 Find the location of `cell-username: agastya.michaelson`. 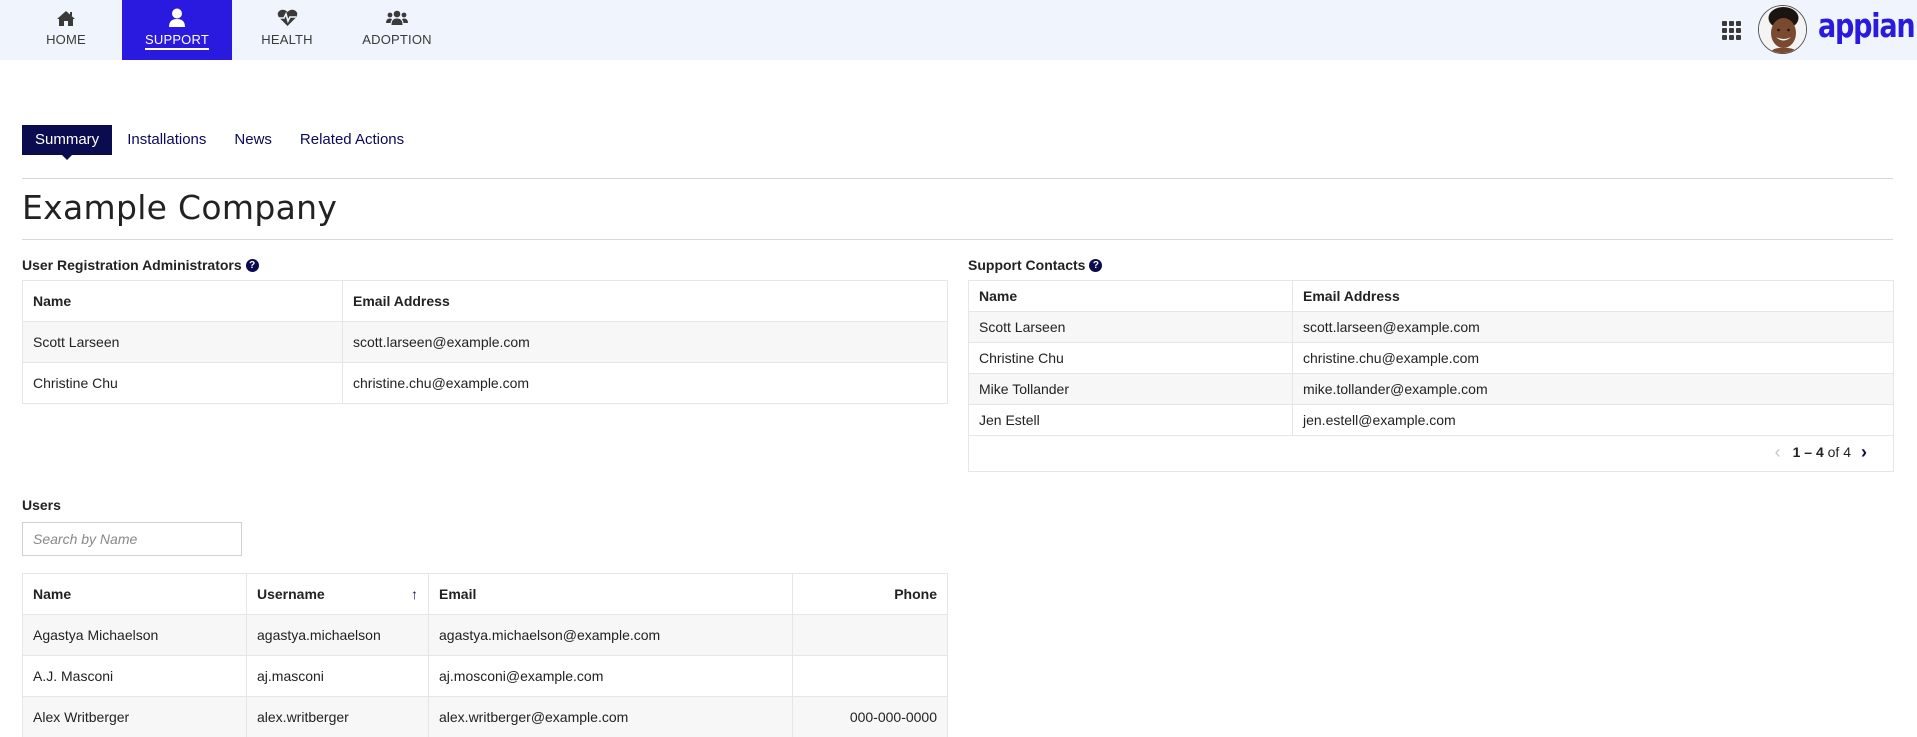

cell-username: agastya.michaelson is located at coordinates (337, 635).